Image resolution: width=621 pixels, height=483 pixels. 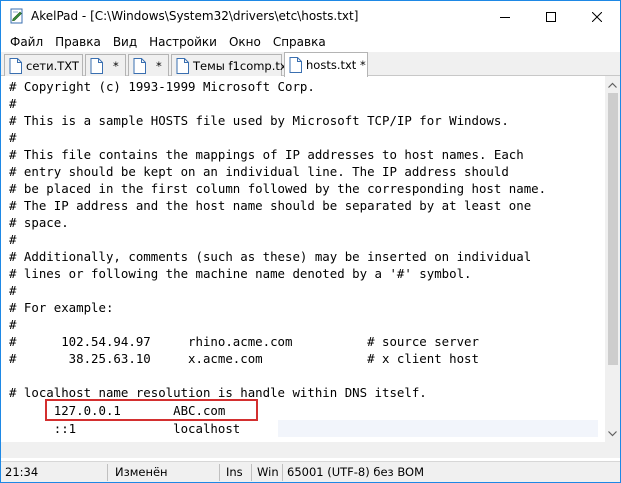 I want to click on menu-settings: Настройки, so click(x=183, y=42).